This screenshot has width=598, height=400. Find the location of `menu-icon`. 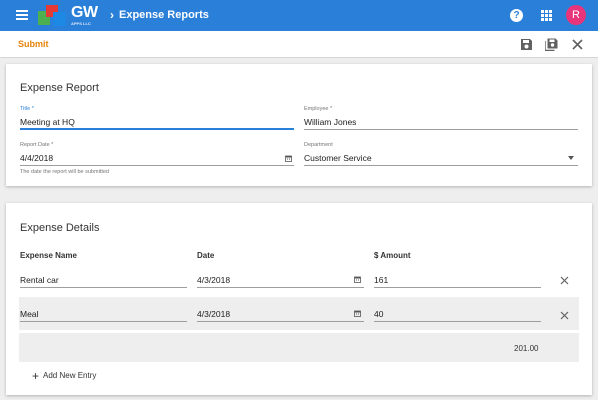

menu-icon is located at coordinates (22, 15).